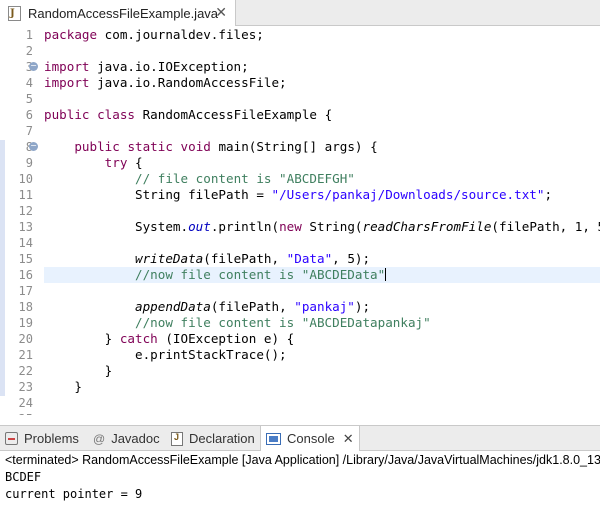  I want to click on code-line: // file content is "ABCDEFGH", so click(245, 178).